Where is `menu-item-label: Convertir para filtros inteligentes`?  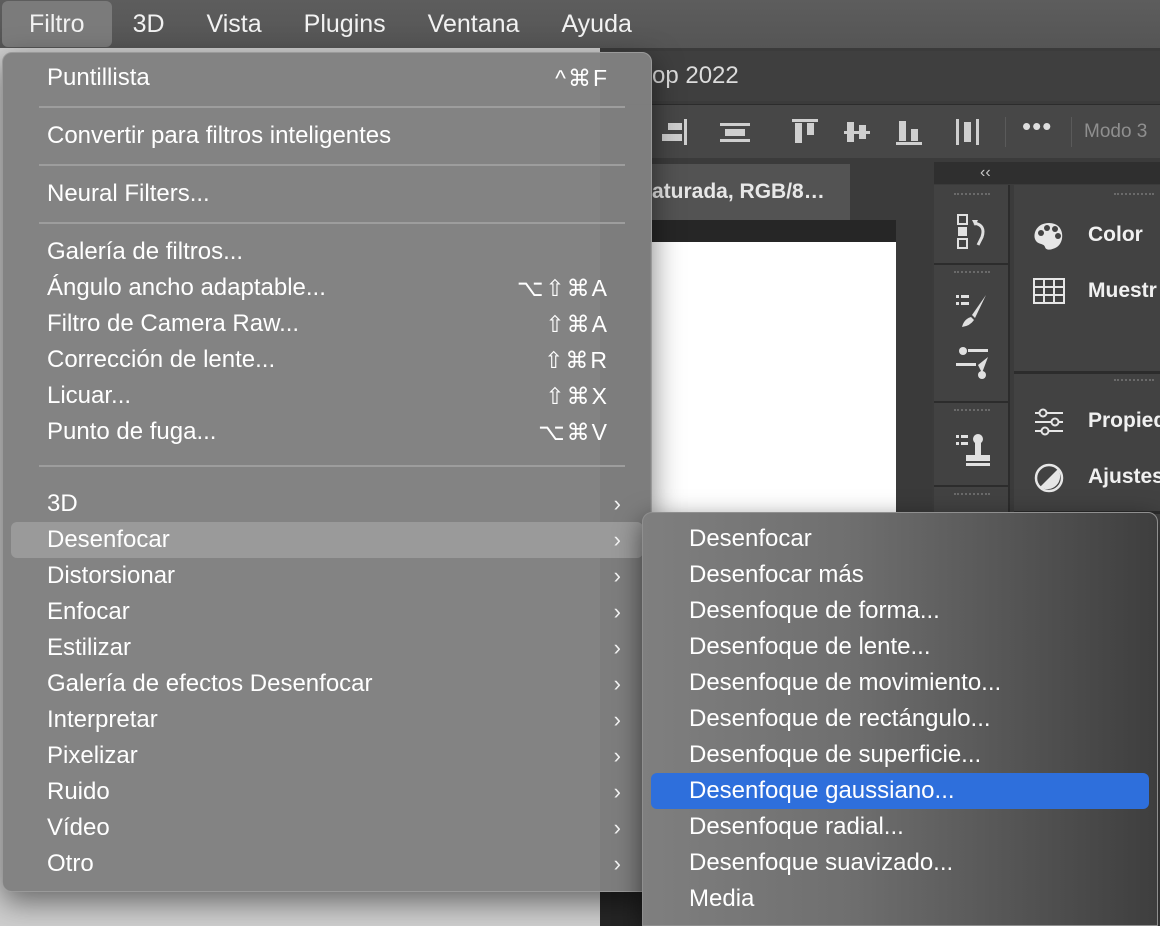
menu-item-label: Convertir para filtros inteligentes is located at coordinates (219, 135).